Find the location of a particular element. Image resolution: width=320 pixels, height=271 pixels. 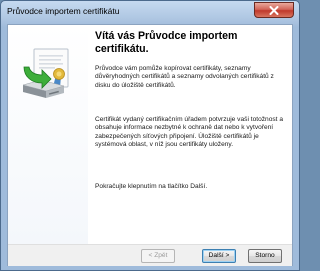

close-button is located at coordinates (274, 10).